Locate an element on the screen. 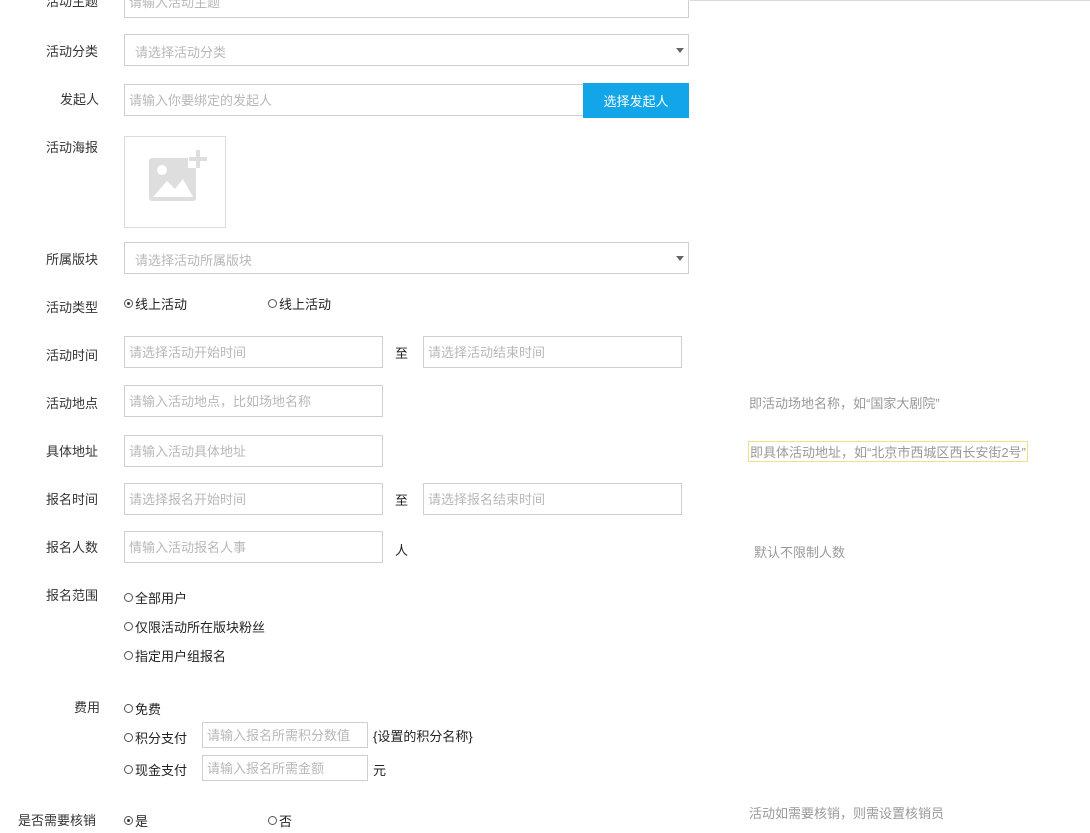 This screenshot has width=1090, height=833. signup-count-hint: 默认不限制人数 is located at coordinates (800, 552).